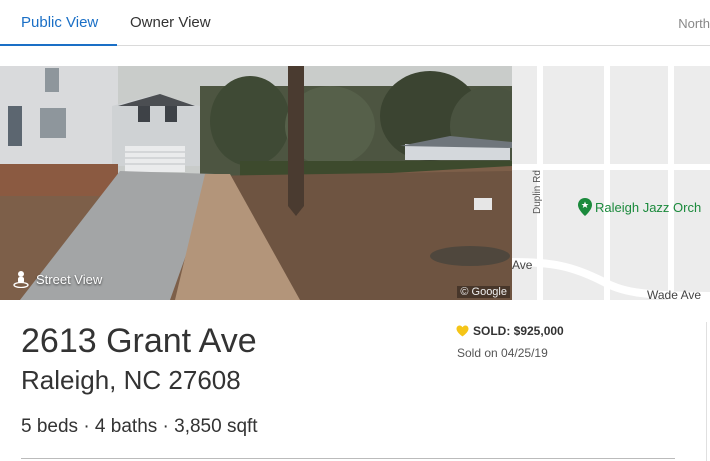 This screenshot has height=461, width=710. What do you see at coordinates (139, 426) in the screenshot?
I see `property-facts: 5 beds · 4 baths · 3,850 sqft` at bounding box center [139, 426].